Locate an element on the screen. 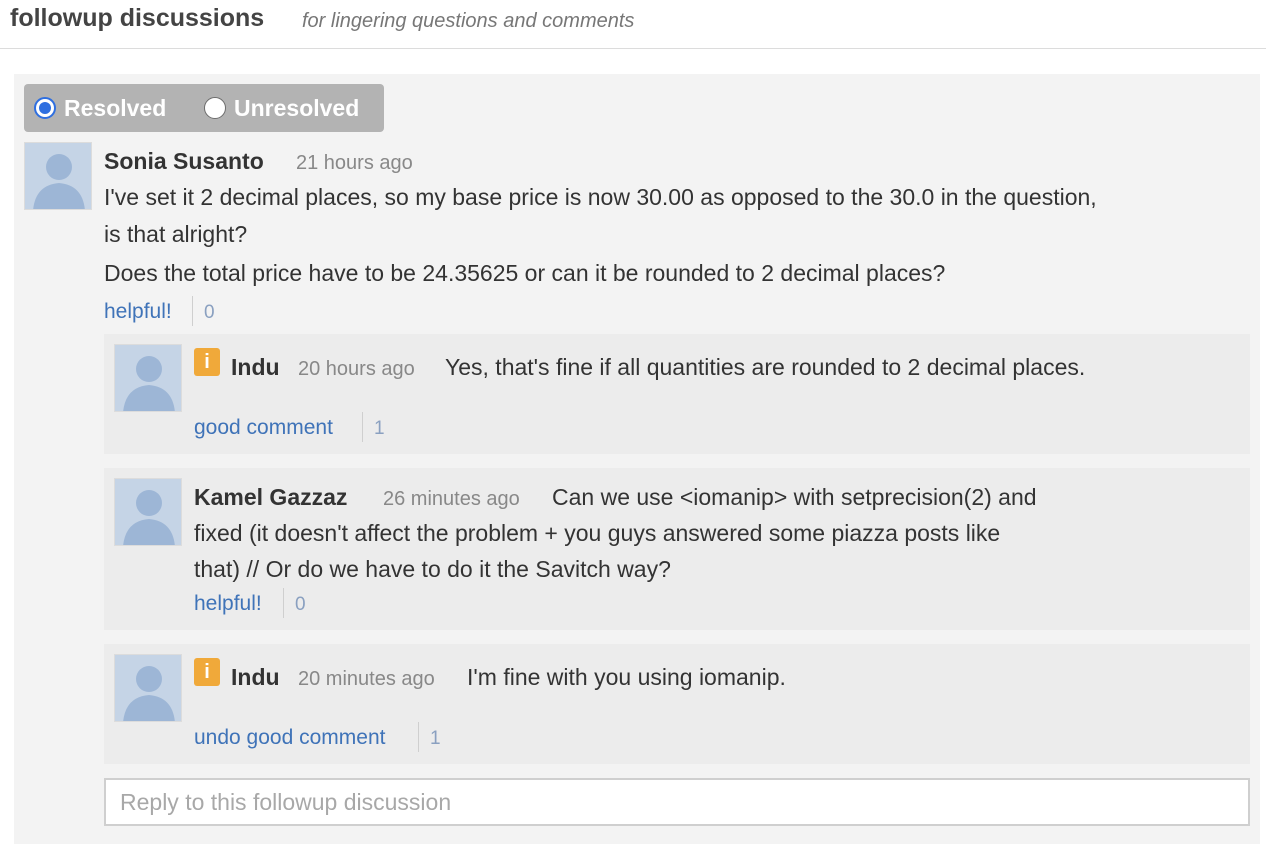 The image size is (1266, 844). followup-text-line: is that alright? is located at coordinates (176, 234).